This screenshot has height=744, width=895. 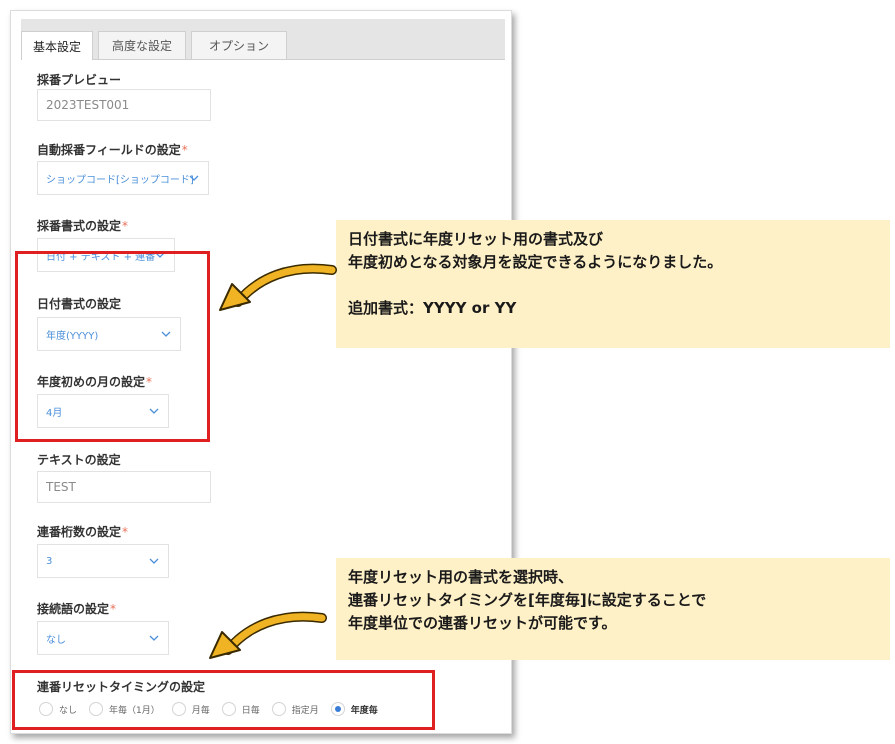 What do you see at coordinates (142, 45) in the screenshot?
I see `tab-advanced-settings: 高度な設定` at bounding box center [142, 45].